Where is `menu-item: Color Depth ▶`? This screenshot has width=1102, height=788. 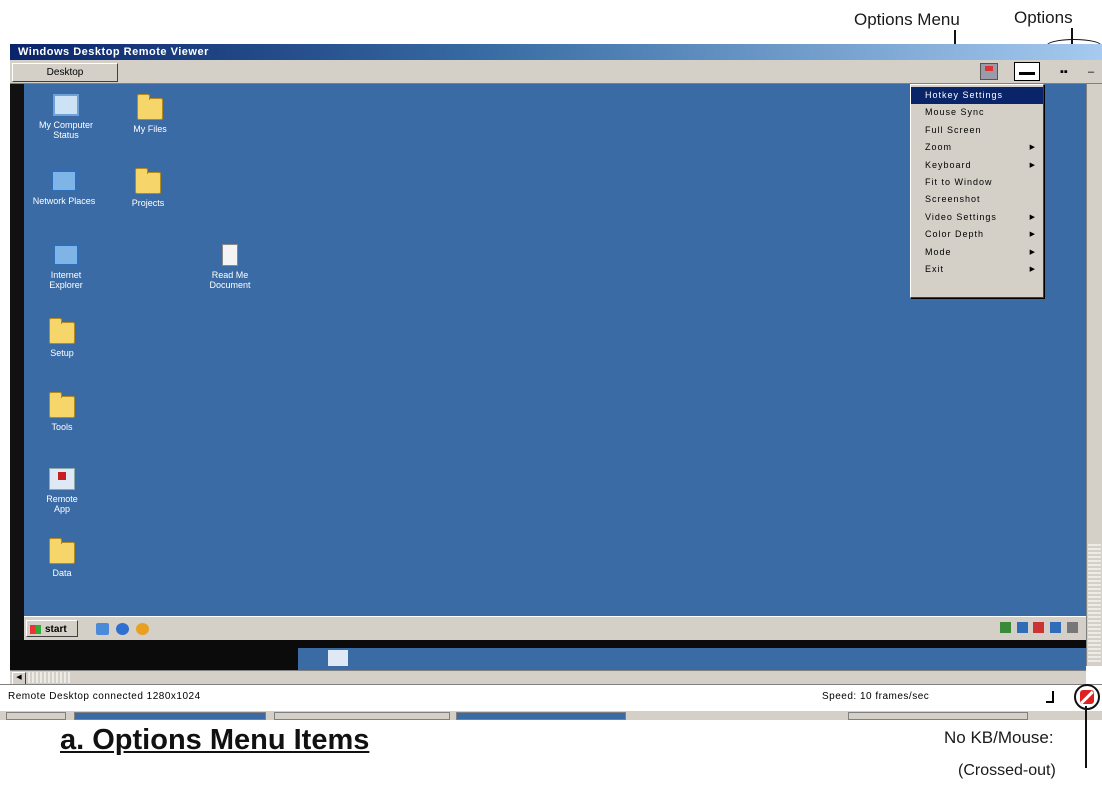
menu-item: Color Depth ▶ is located at coordinates (977, 234).